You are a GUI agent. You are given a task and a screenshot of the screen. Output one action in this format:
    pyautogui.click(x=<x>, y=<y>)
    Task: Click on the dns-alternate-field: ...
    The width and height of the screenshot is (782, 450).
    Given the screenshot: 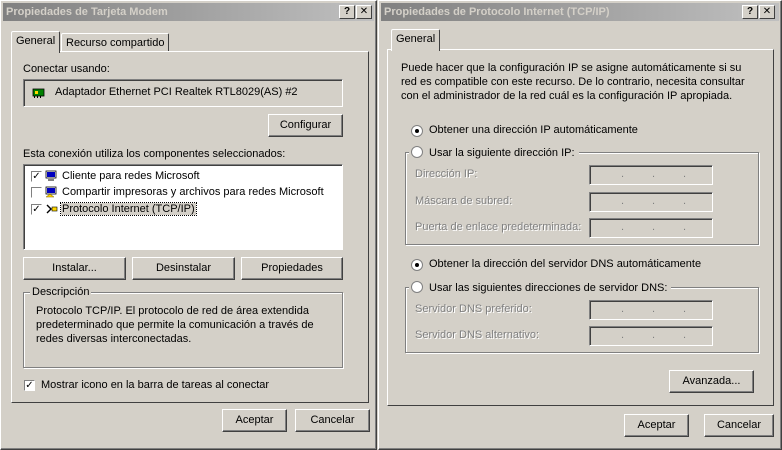 What is the action you would take?
    pyautogui.click(x=651, y=336)
    